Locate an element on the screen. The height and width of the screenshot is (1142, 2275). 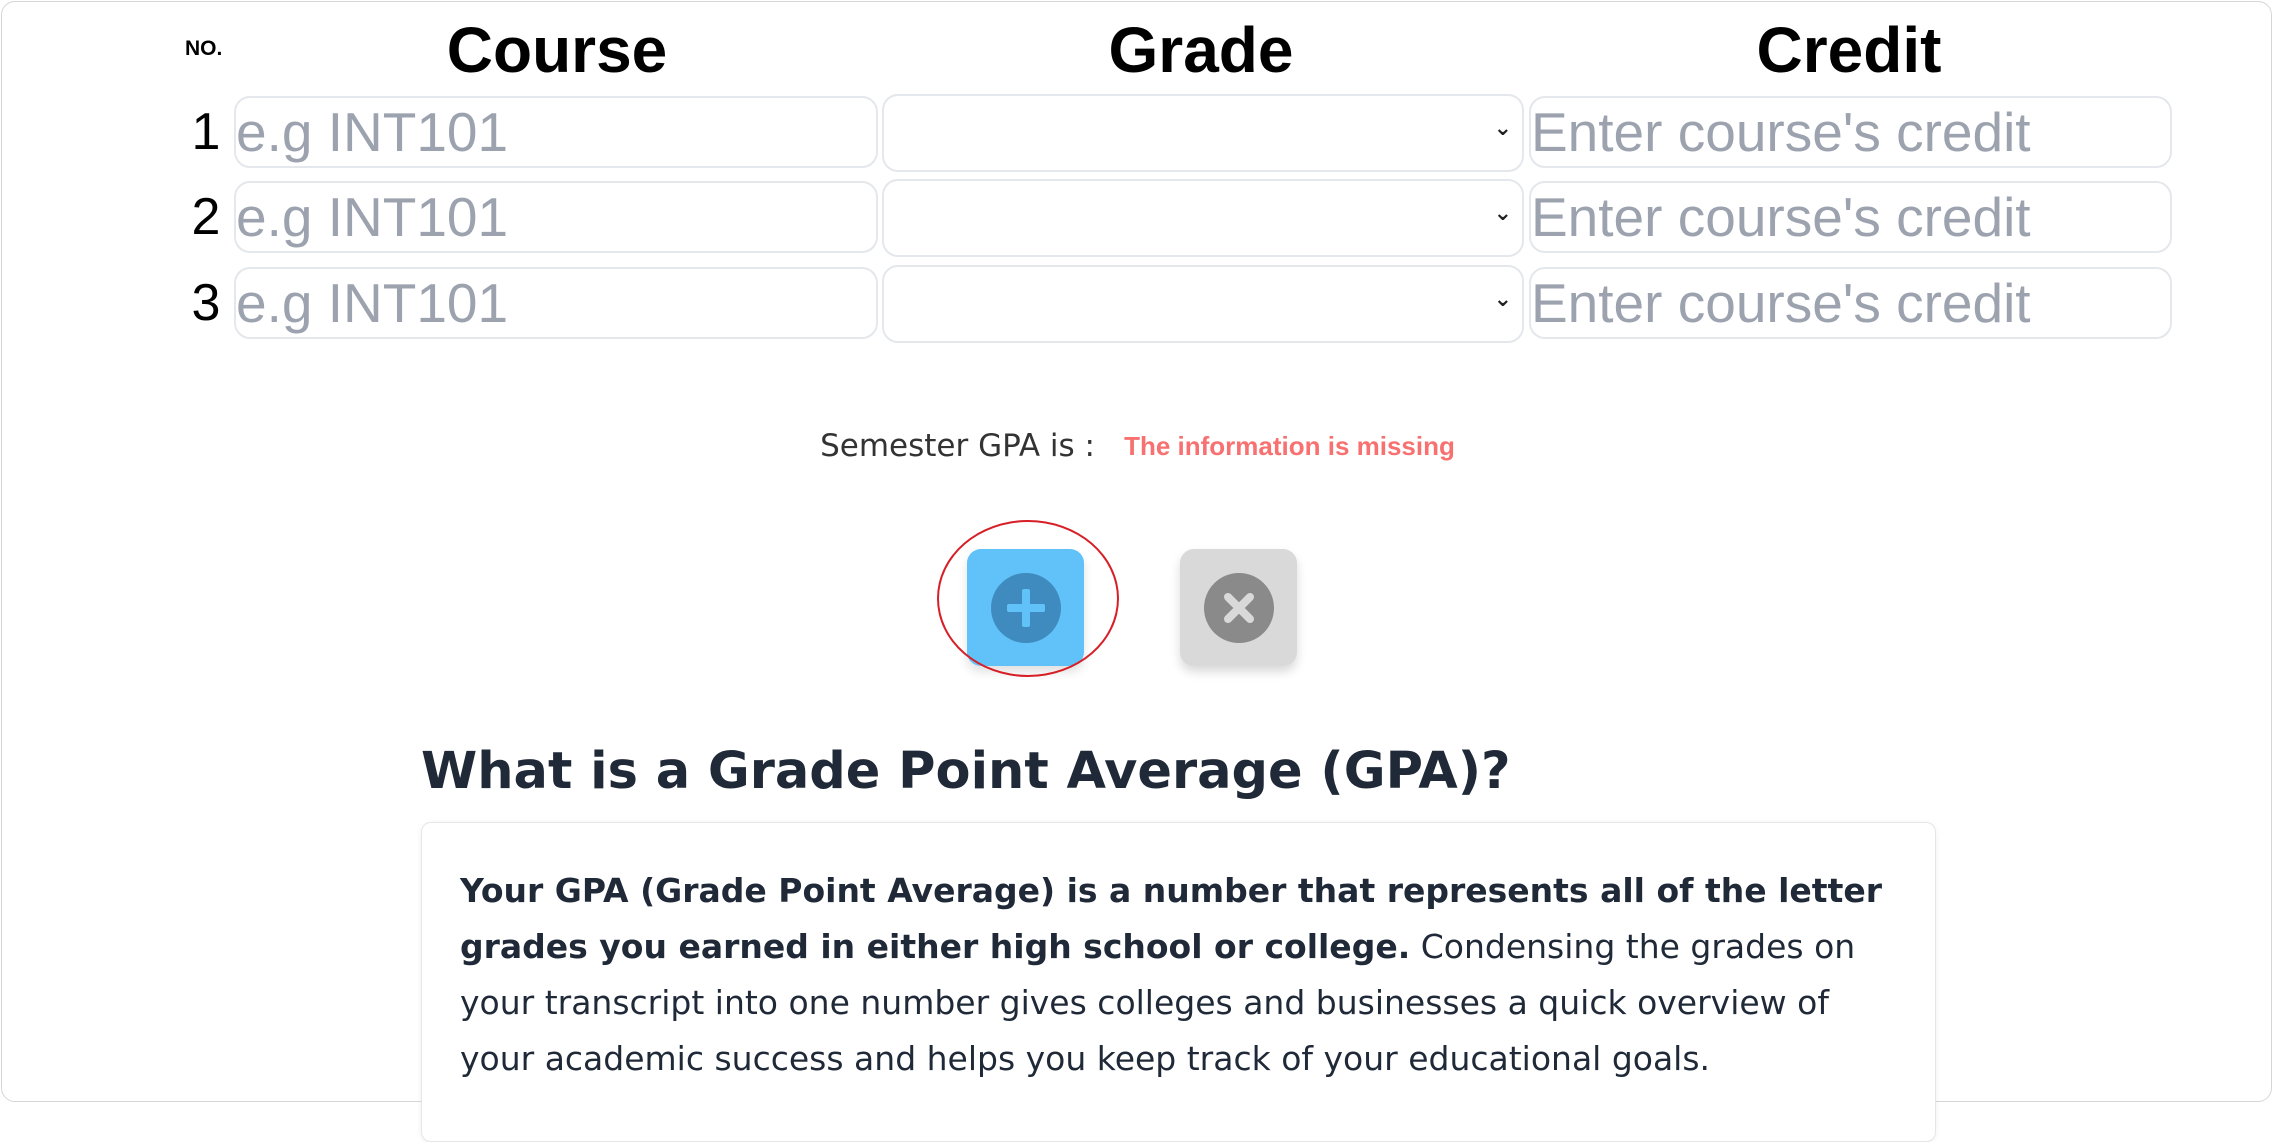
gpa-label: Semester GPA is : is located at coordinates (957, 446).